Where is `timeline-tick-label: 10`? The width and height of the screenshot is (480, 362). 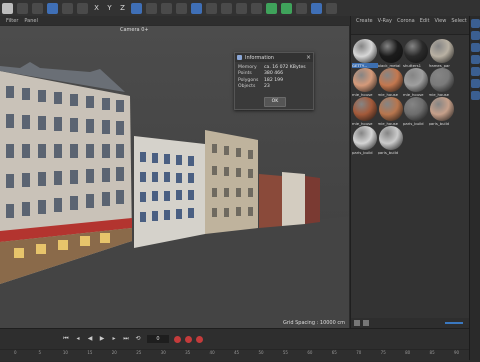
timeline-tick-label: 10 is located at coordinates (65, 352).